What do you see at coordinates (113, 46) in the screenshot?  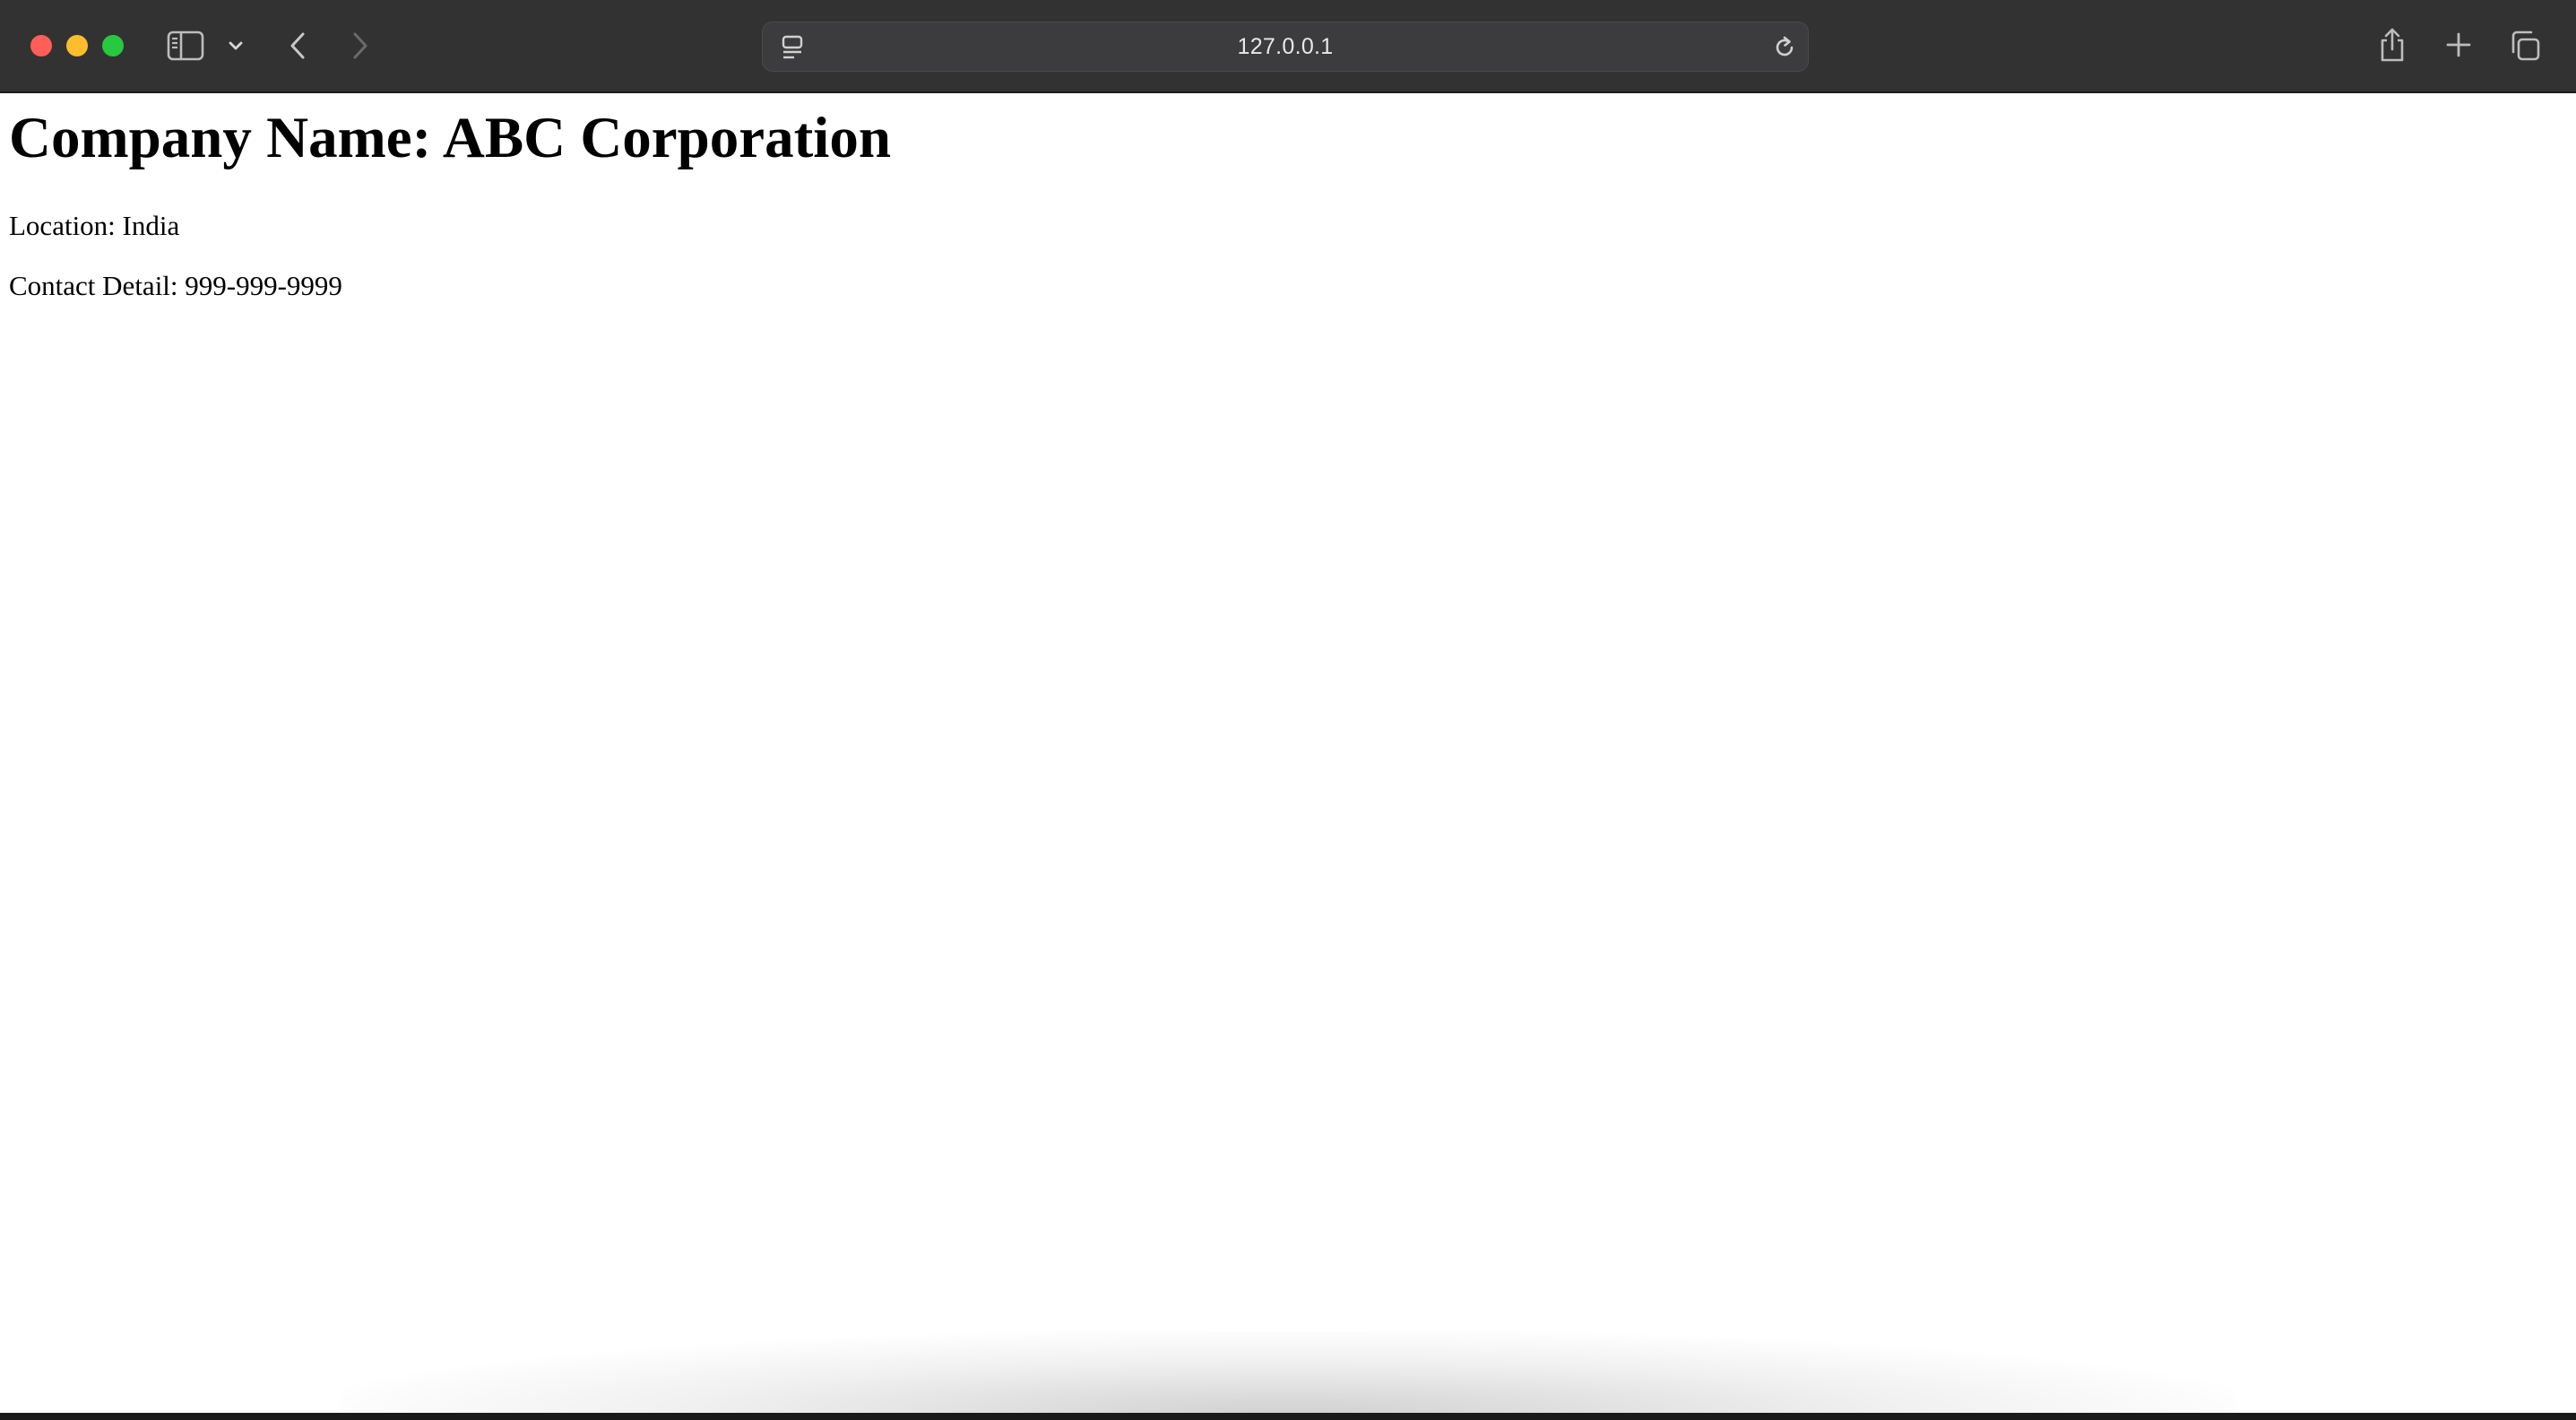 I see `zoom-window-button` at bounding box center [113, 46].